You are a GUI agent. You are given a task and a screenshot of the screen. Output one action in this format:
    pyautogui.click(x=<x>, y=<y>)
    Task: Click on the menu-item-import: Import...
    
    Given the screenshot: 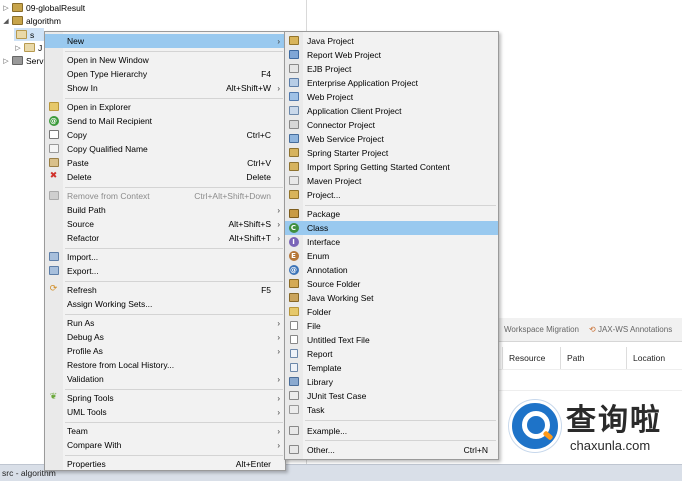 What is the action you would take?
    pyautogui.click(x=165, y=257)
    